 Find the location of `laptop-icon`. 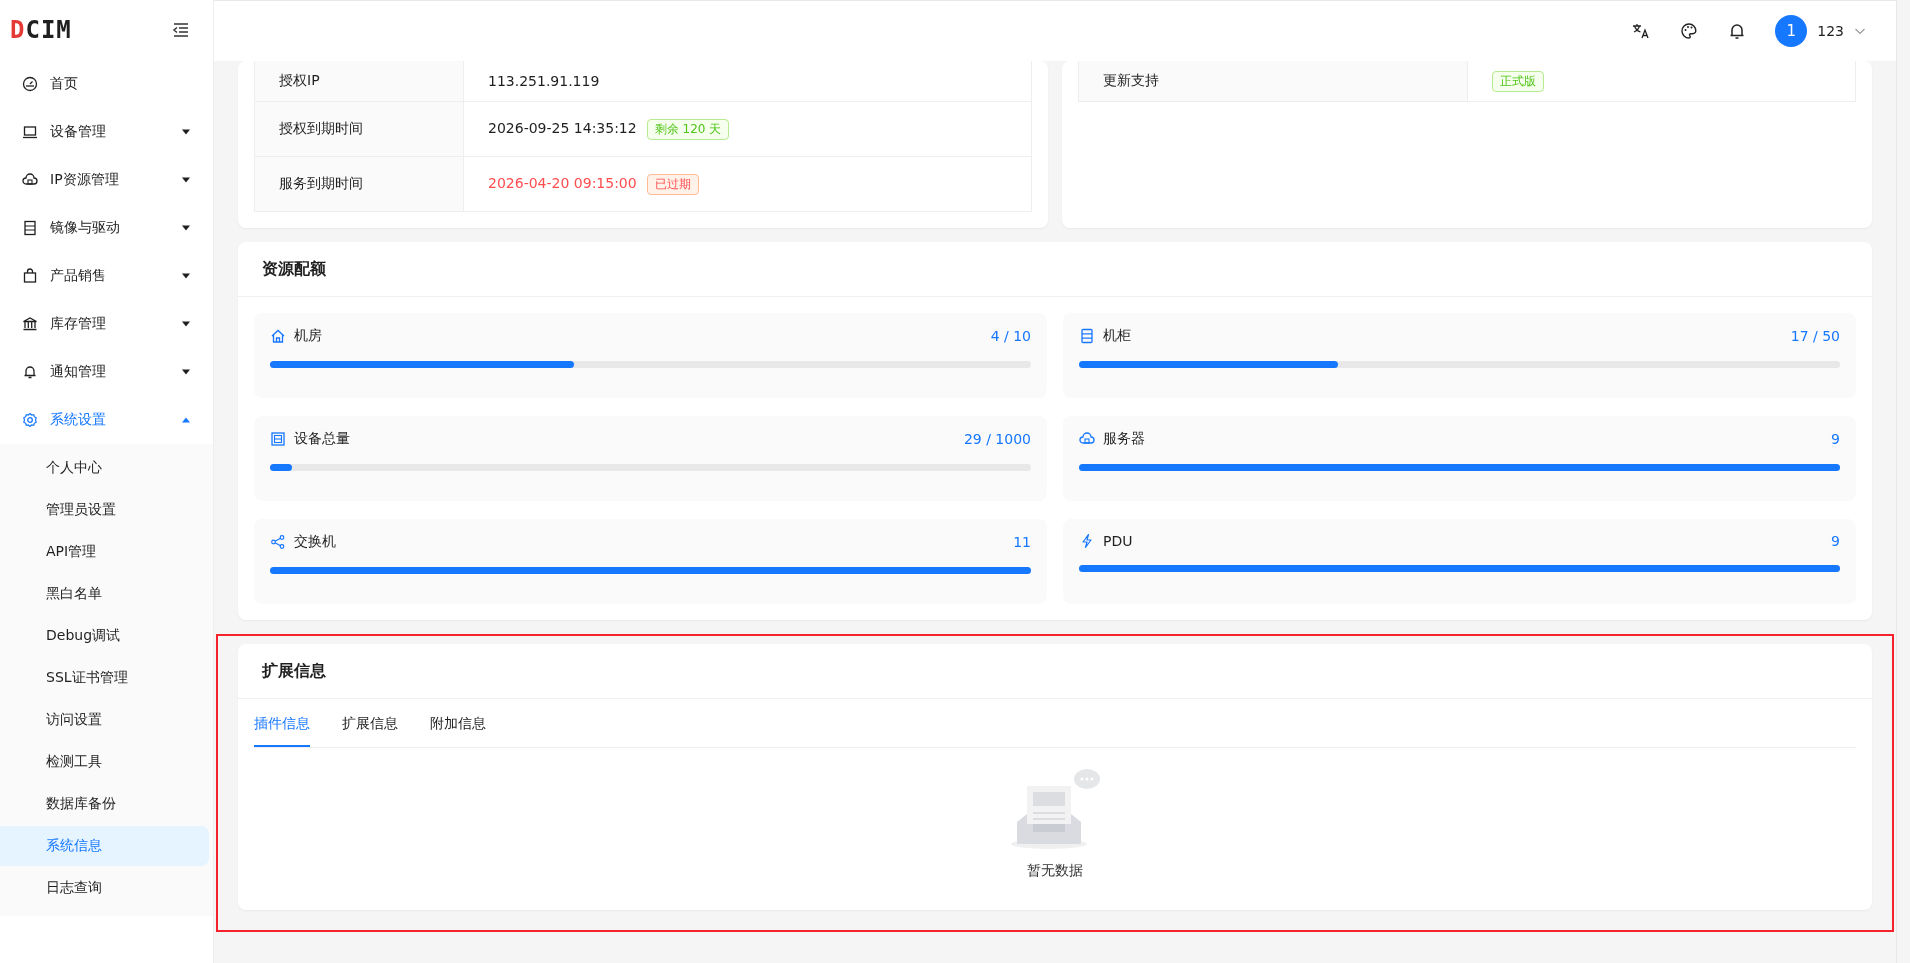

laptop-icon is located at coordinates (30, 132).